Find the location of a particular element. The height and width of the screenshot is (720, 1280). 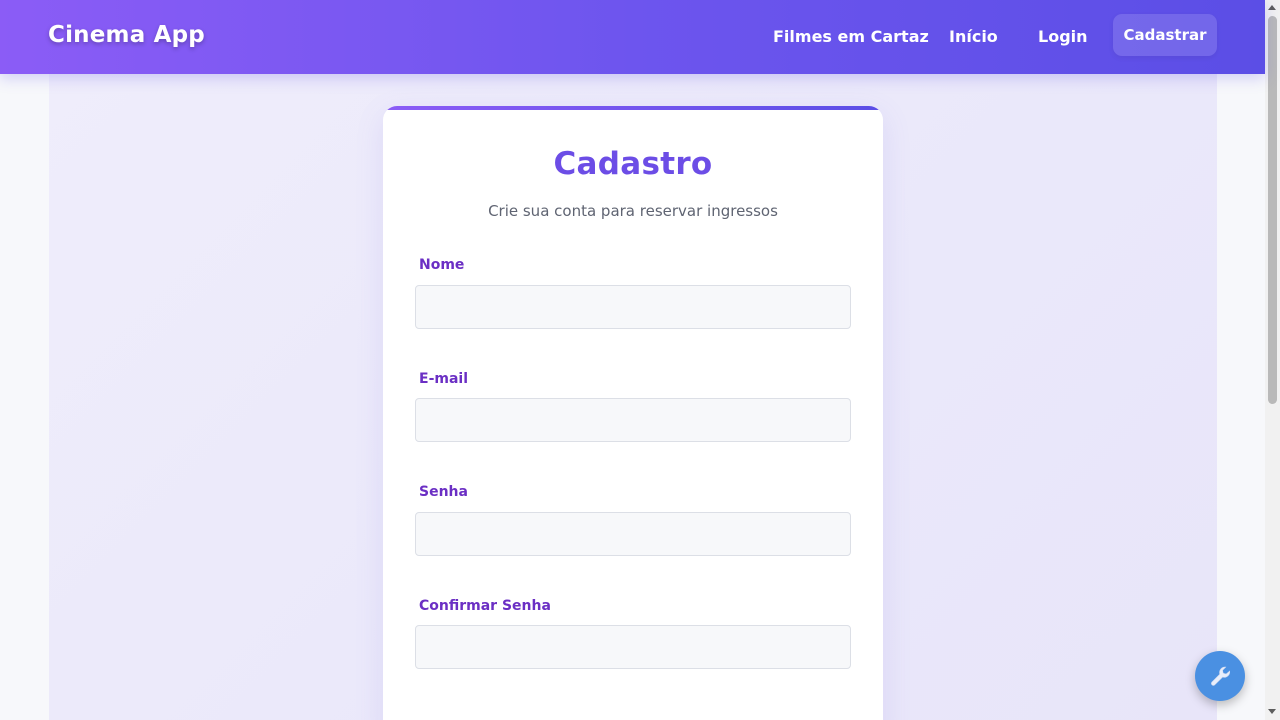

page-title: Cadastro is located at coordinates (633, 164).